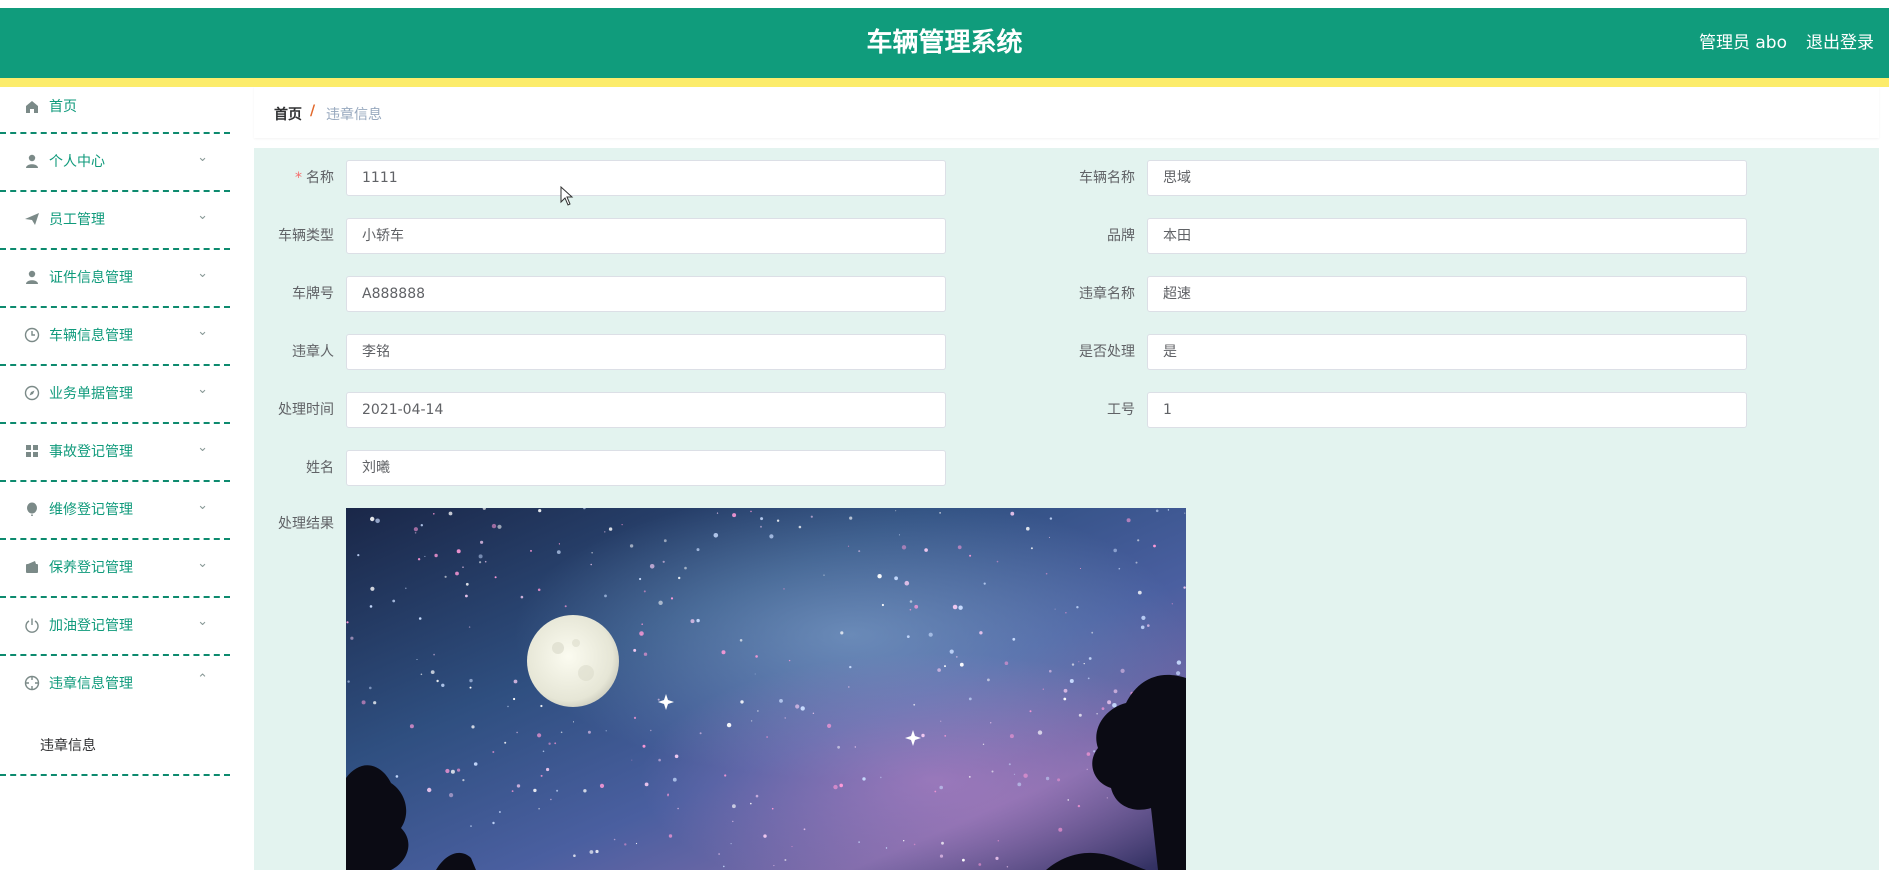 This screenshot has height=870, width=1889. Describe the element at coordinates (63, 107) in the screenshot. I see `sidebar-item-label: 首页` at that location.